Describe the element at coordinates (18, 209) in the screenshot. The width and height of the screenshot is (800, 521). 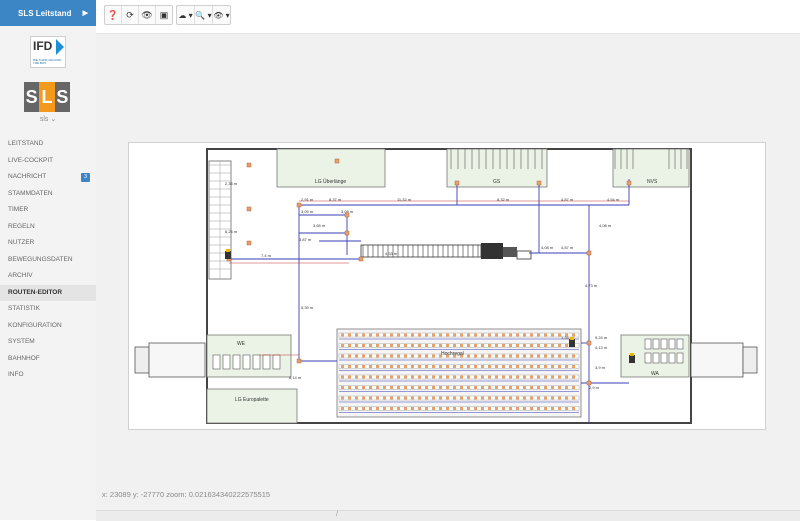
I see `sidebar-item-label: TIMER` at that location.